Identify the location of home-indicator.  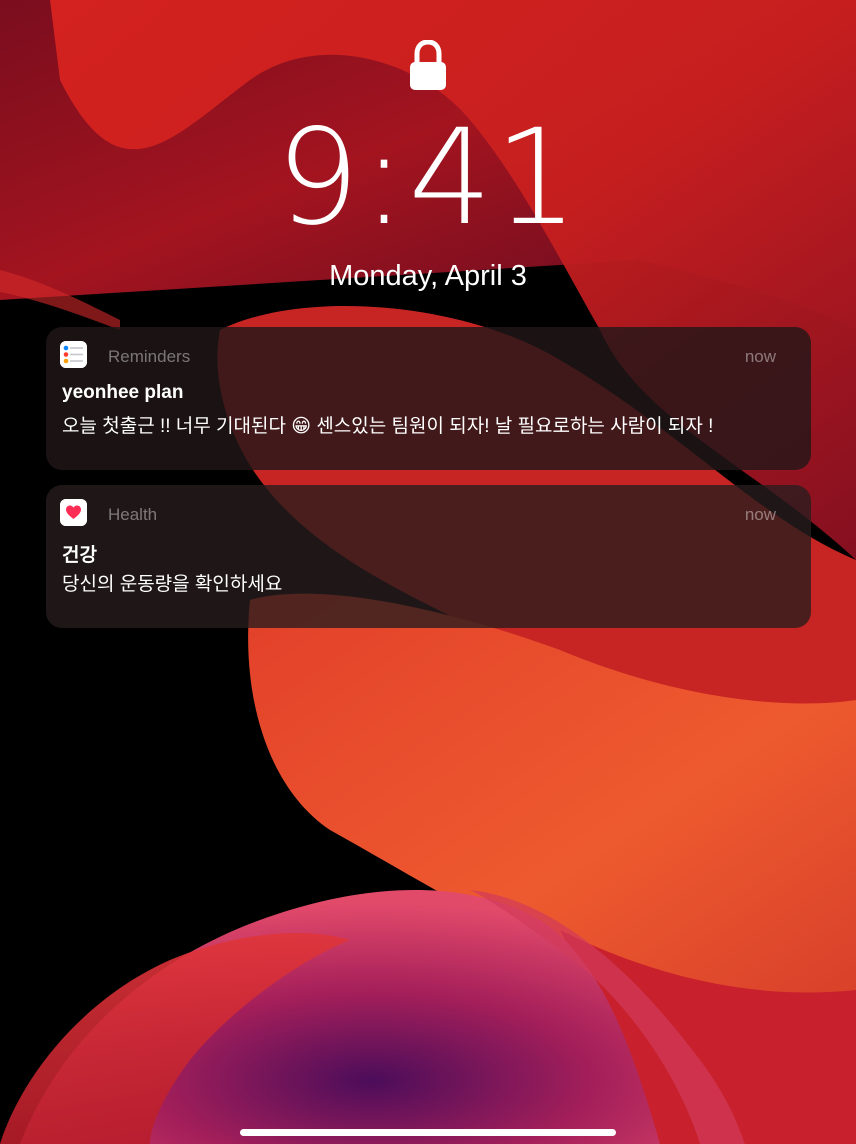
(428, 1132).